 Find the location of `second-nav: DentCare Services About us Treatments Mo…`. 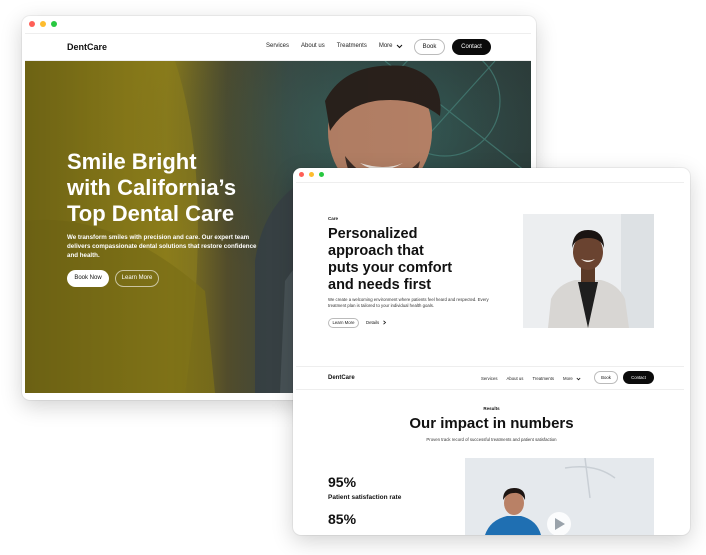

second-nav: DentCare Services About us Treatments Mo… is located at coordinates (490, 378).